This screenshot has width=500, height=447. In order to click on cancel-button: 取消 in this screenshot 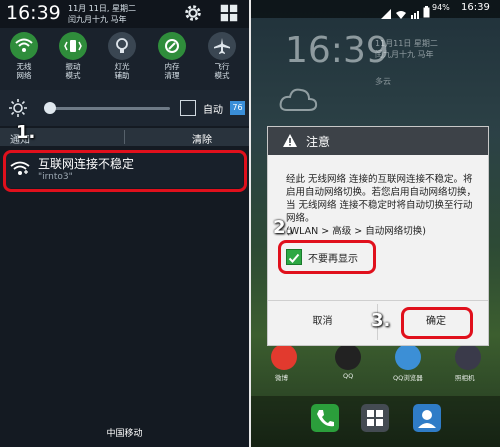, I will do `click(322, 319)`.